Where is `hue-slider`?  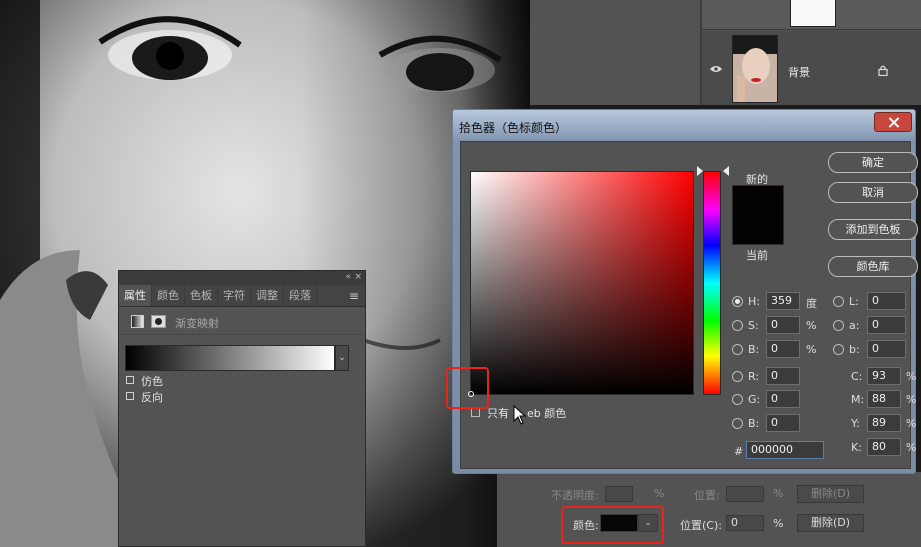
hue-slider is located at coordinates (712, 283).